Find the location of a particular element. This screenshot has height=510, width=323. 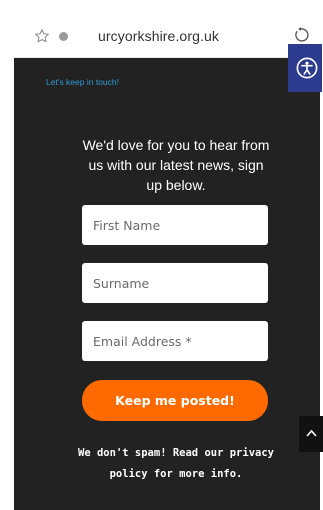

info-icon is located at coordinates (63, 36).